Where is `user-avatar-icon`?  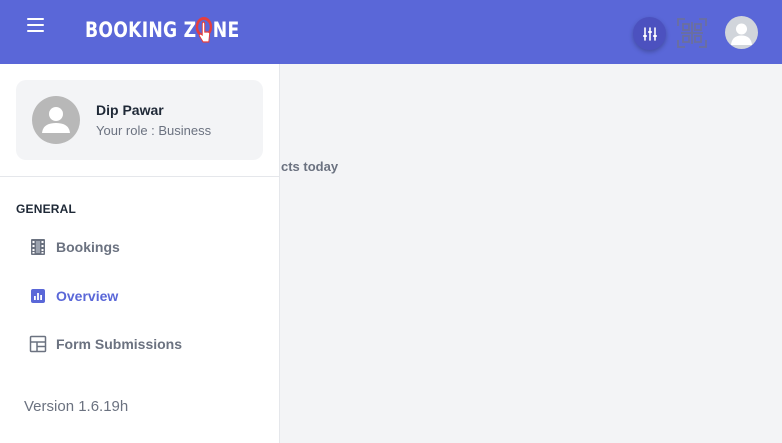 user-avatar-icon is located at coordinates (741, 32).